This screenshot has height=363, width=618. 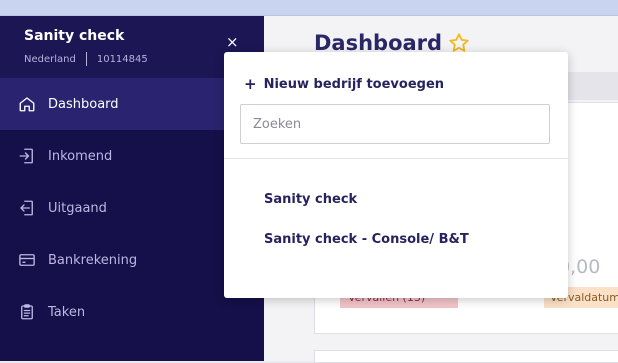 I want to click on clipboard-icon, so click(x=27, y=312).